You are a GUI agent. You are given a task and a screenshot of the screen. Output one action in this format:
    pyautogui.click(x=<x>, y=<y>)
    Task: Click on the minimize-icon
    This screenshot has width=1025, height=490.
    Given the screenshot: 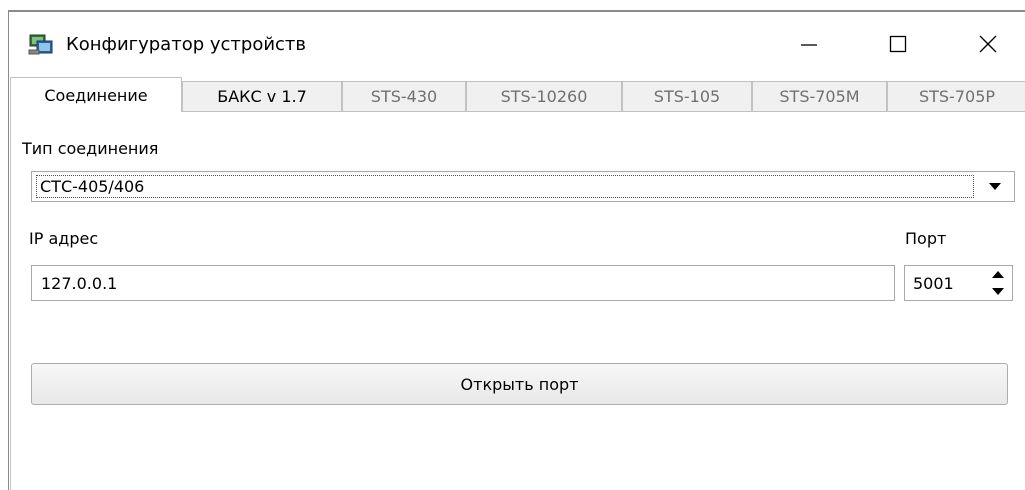 What is the action you would take?
    pyautogui.click(x=809, y=45)
    